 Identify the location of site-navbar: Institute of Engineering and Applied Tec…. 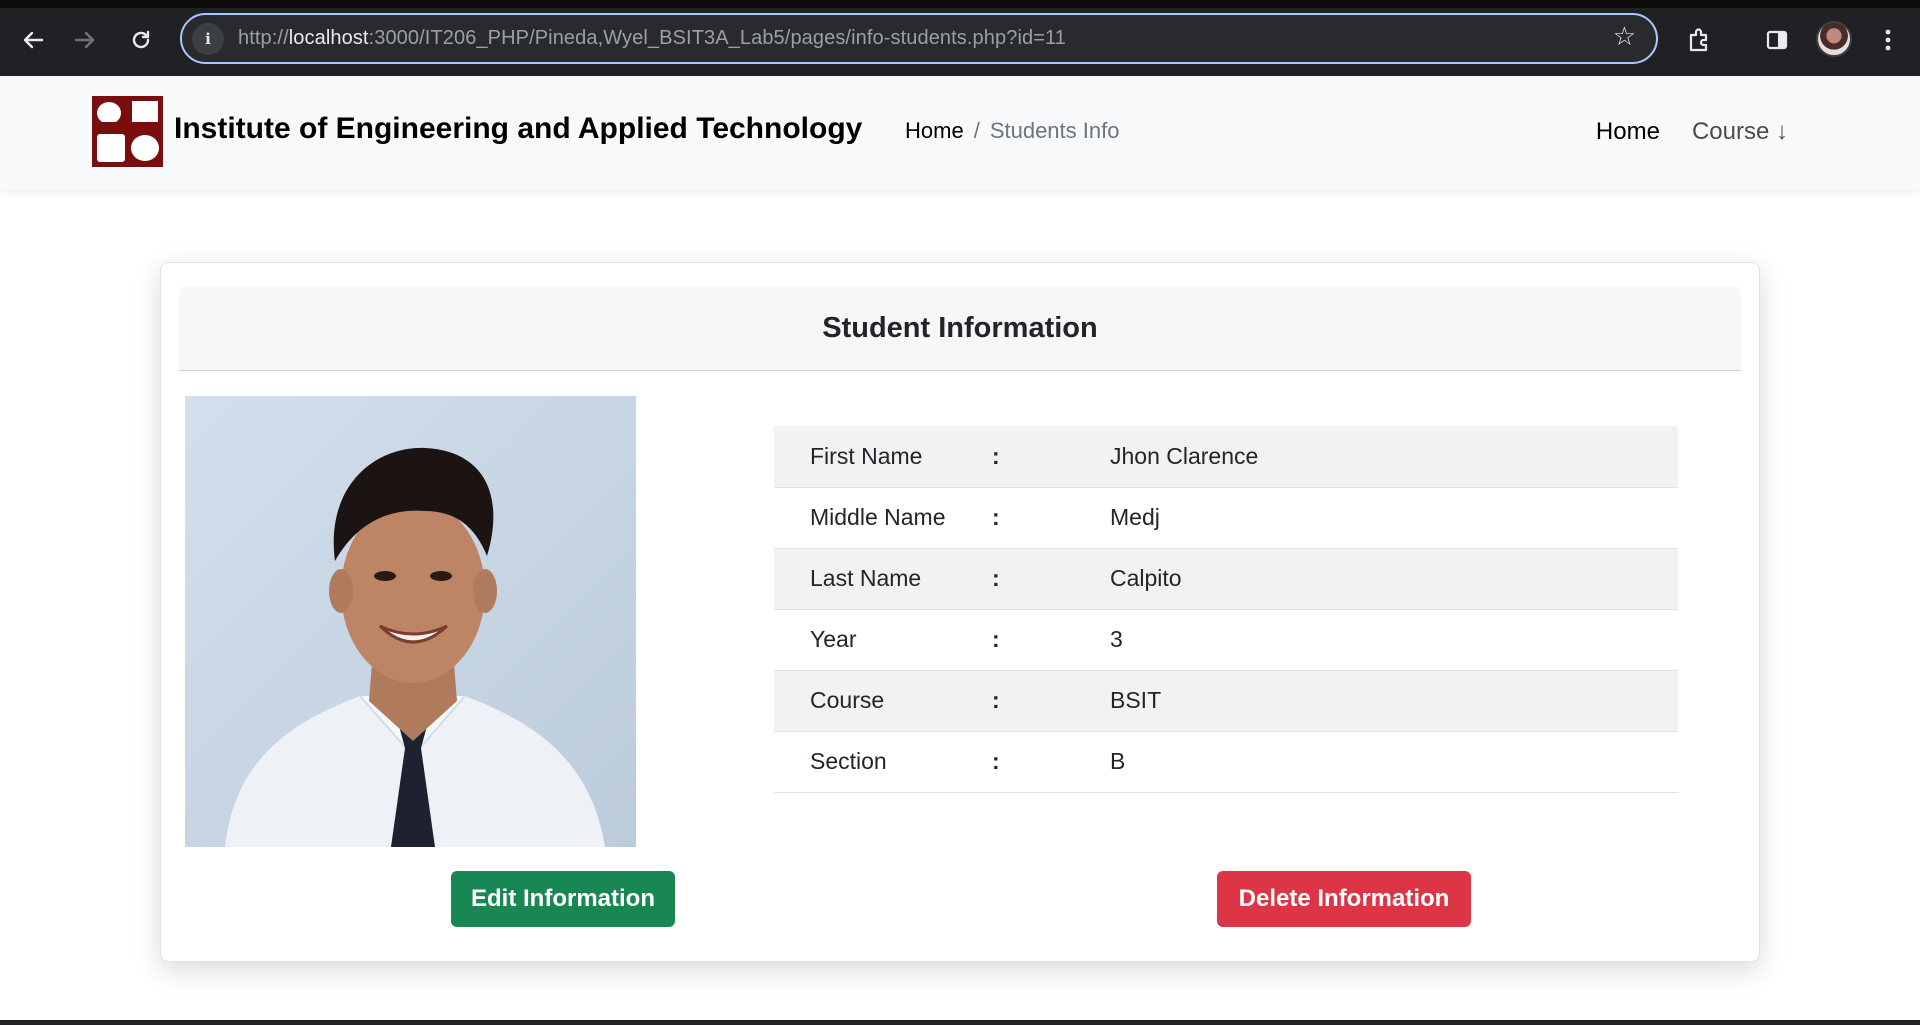
(960, 133).